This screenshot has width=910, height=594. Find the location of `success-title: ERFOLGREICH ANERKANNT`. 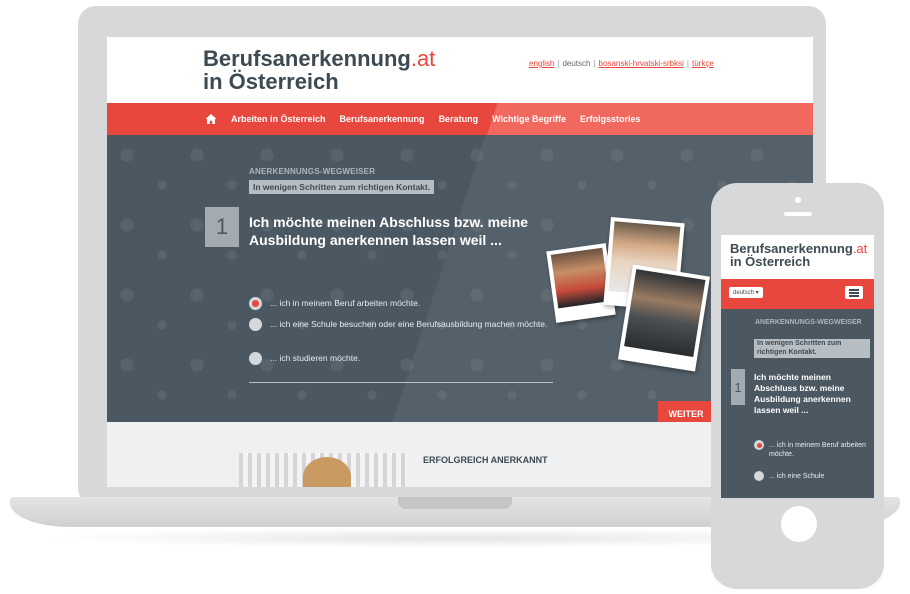

success-title: ERFOLGREICH ANERKANNT is located at coordinates (485, 460).